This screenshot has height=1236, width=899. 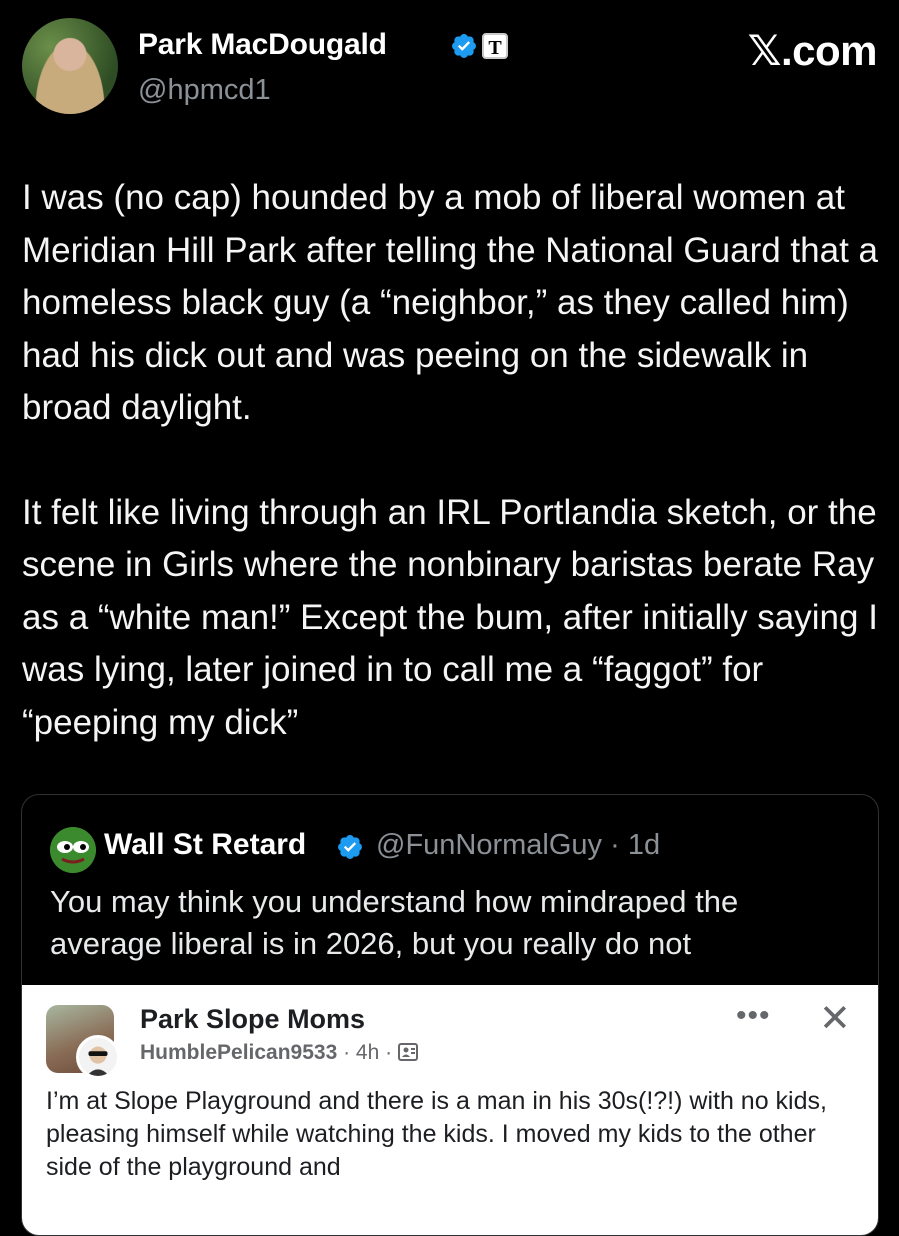 I want to click on post-time: · 4h ·, so click(x=367, y=1052).